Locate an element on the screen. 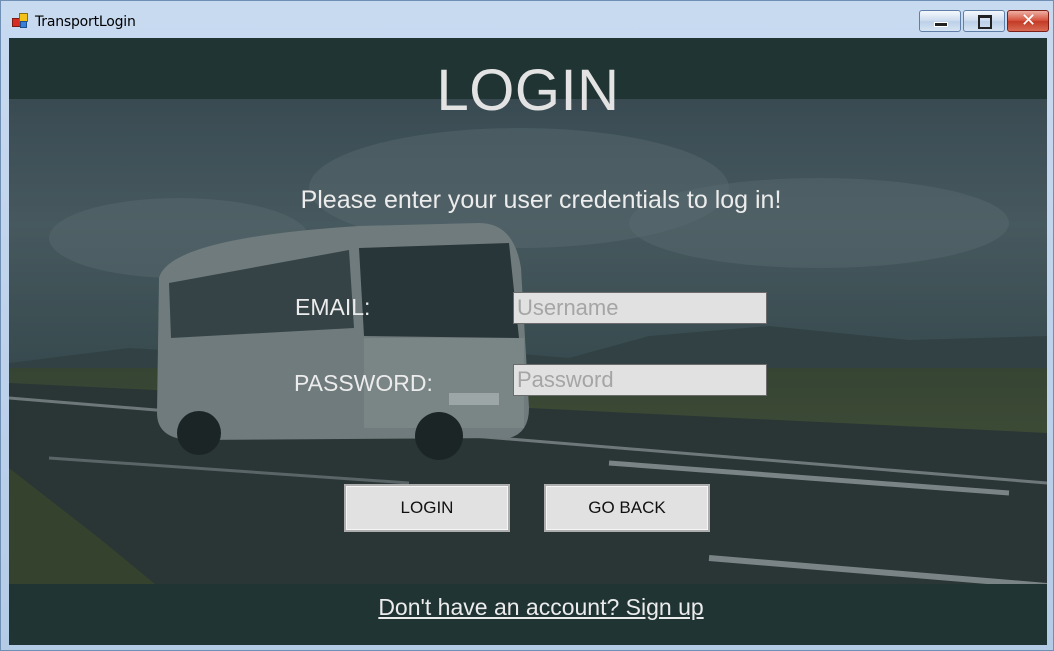  login-button: LOGIN is located at coordinates (427, 508).